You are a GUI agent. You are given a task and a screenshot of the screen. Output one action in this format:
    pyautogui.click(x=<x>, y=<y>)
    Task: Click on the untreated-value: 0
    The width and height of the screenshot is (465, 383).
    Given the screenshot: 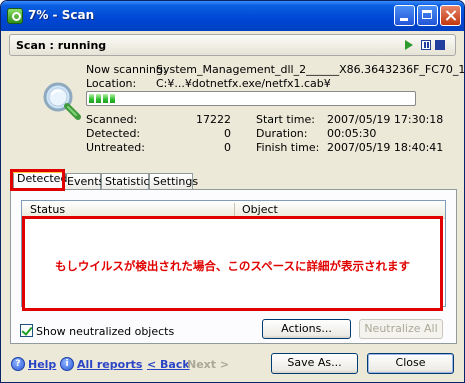 What is the action you would take?
    pyautogui.click(x=227, y=147)
    